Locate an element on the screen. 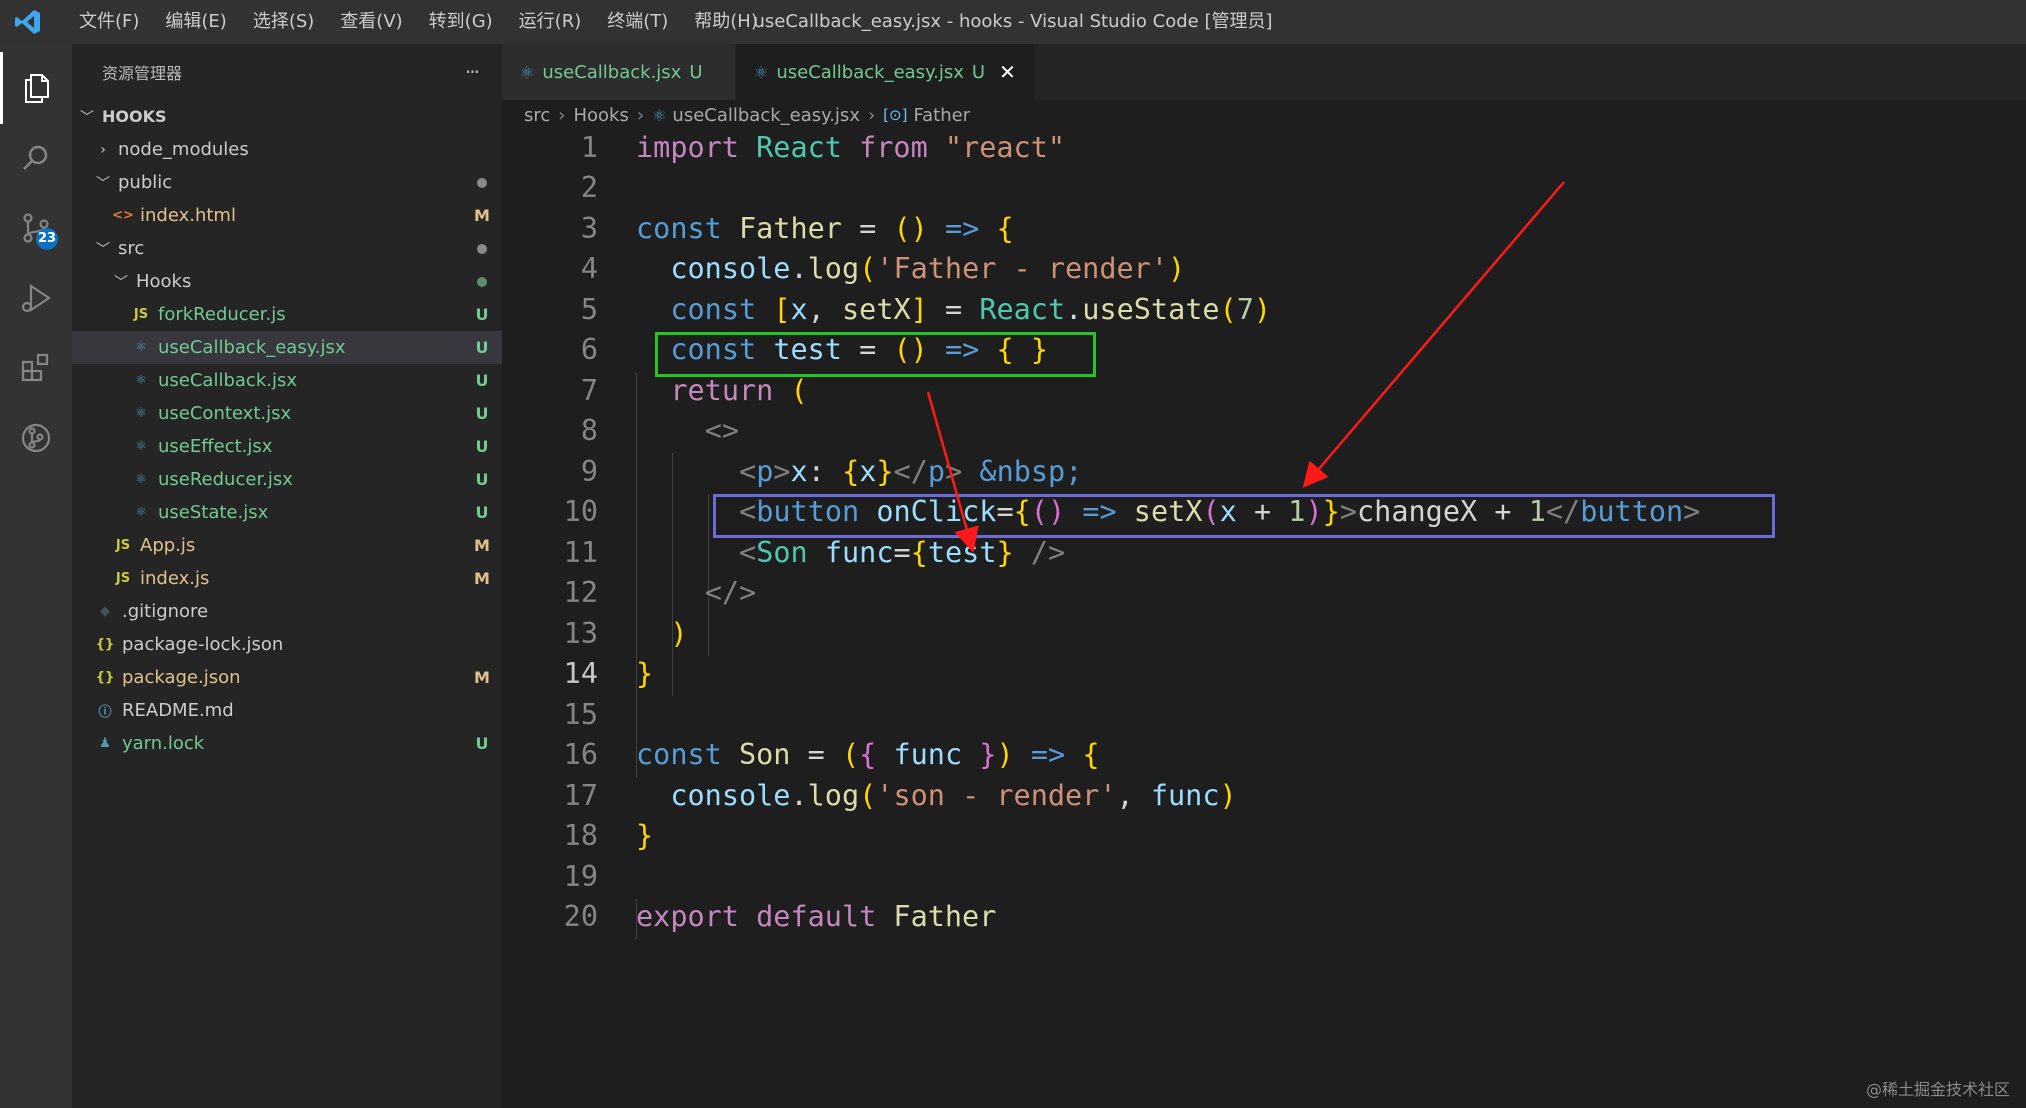 The image size is (2026, 1108). tree-item-label: forkReducer.js is located at coordinates (222, 314).